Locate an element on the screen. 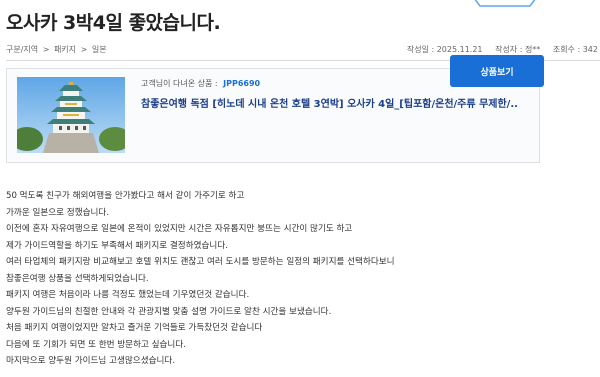  breadcrumb: 구분/지역 > 패키지 > 일본 is located at coordinates (57, 49).